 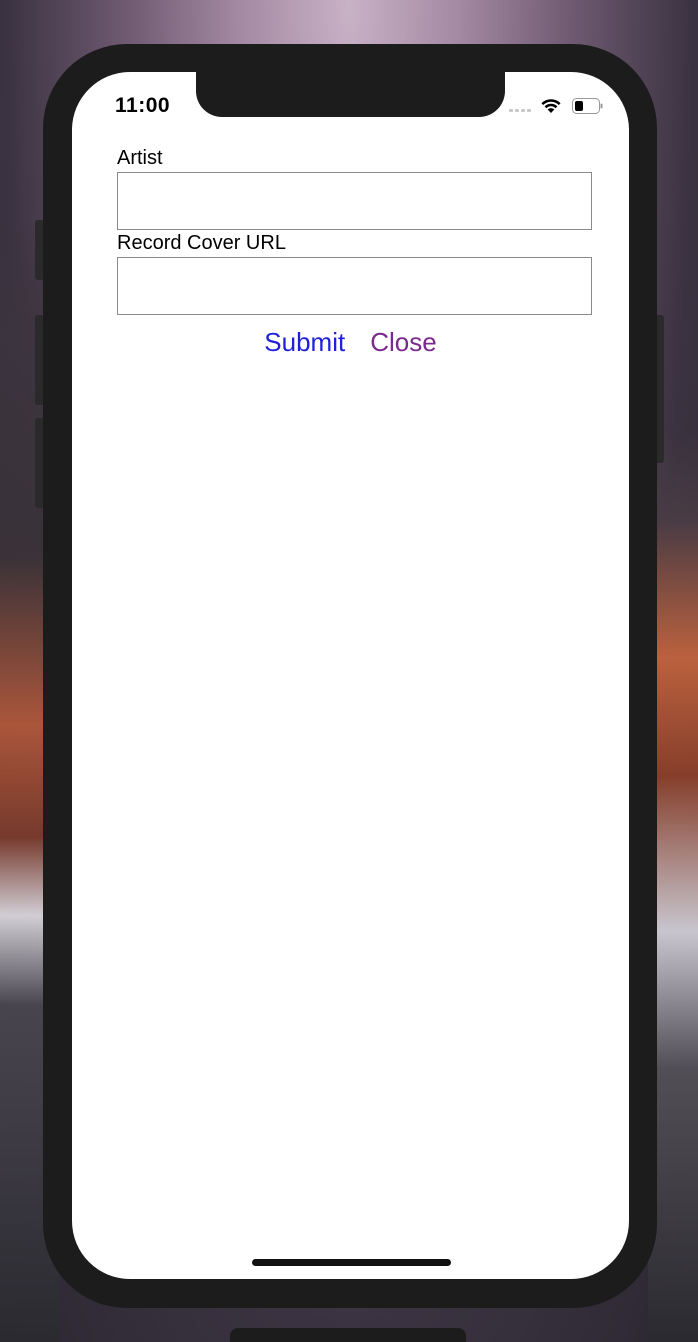 What do you see at coordinates (140, 158) in the screenshot?
I see `artist-label: Artist` at bounding box center [140, 158].